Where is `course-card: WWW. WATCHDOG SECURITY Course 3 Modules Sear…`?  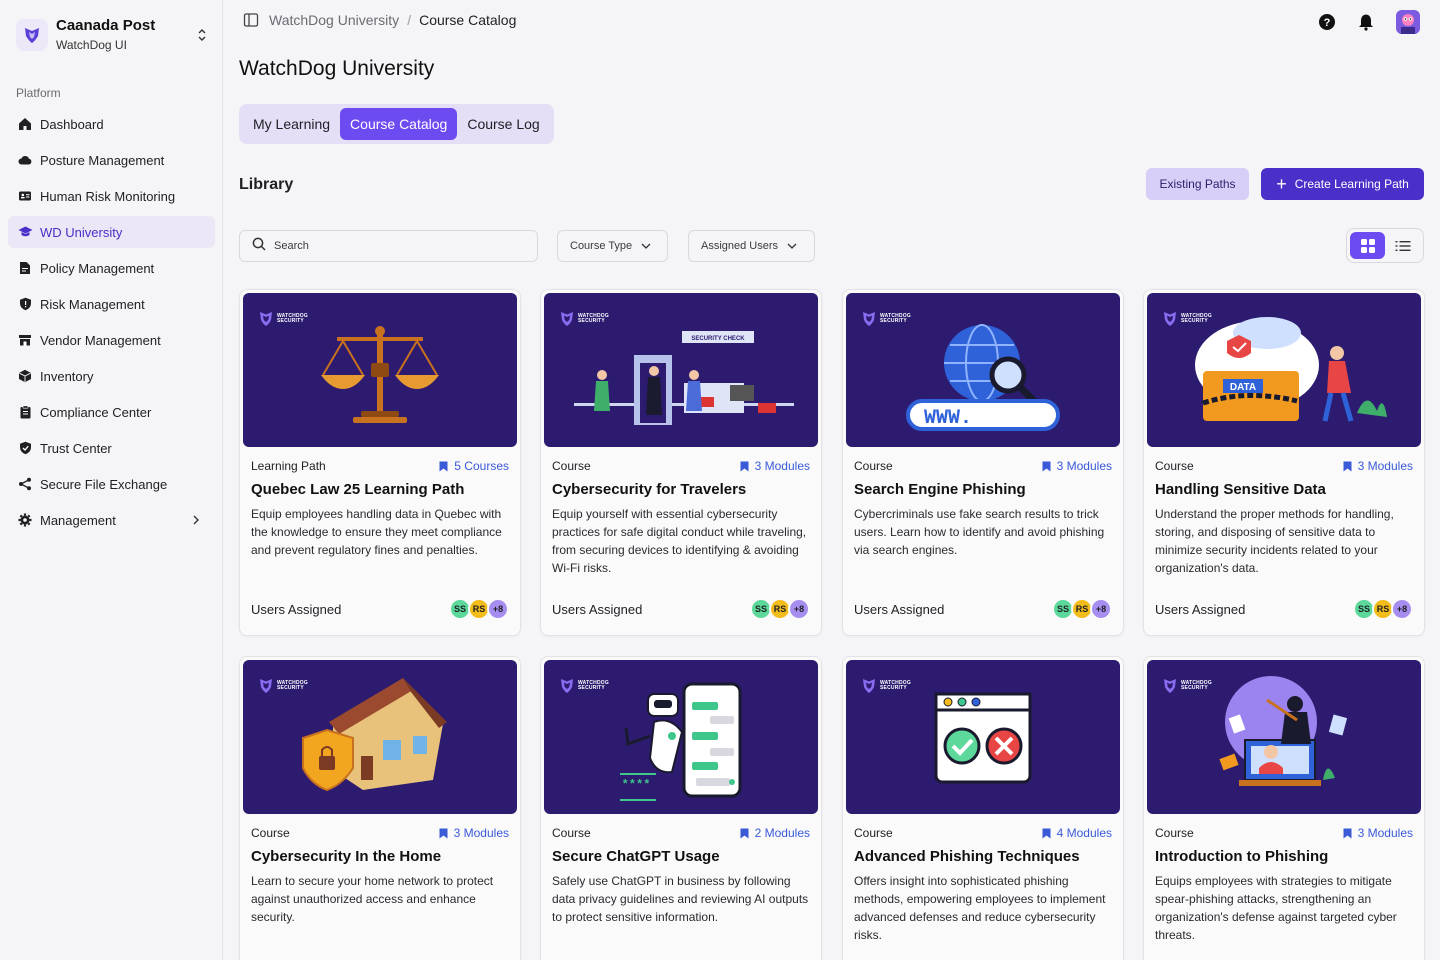
course-card: WWW. WATCHDOG SECURITY Course 3 Modules Sear… is located at coordinates (983, 462).